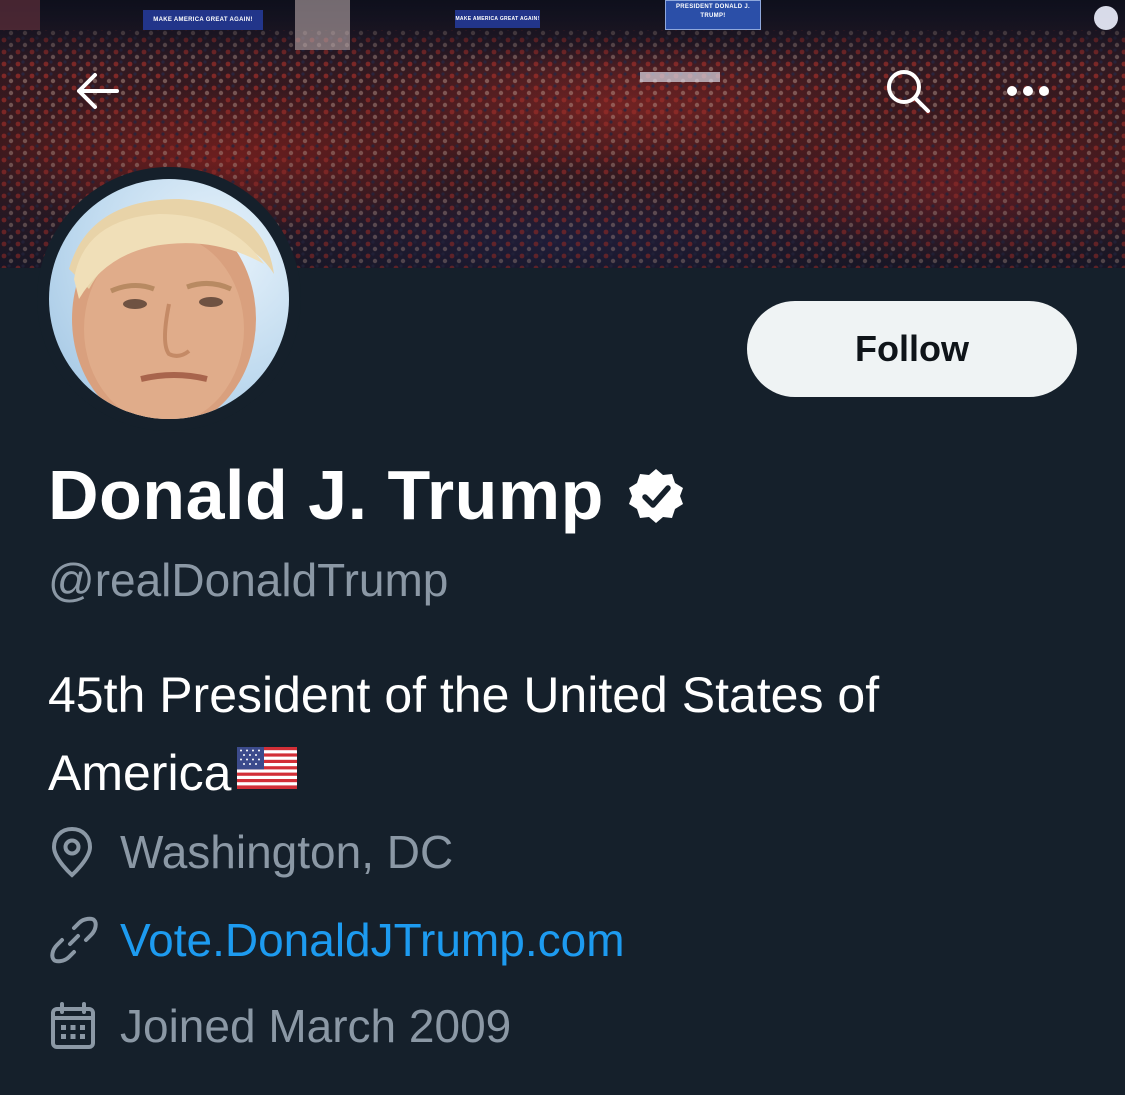 Image resolution: width=1125 pixels, height=1095 pixels. Describe the element at coordinates (248, 580) in the screenshot. I see `profile-handle: @realDonaldTrump` at that location.